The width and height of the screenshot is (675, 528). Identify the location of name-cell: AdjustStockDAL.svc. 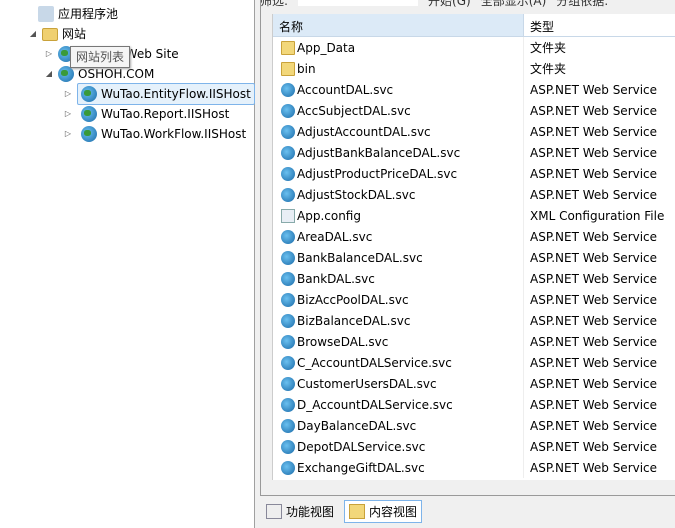
(398, 194).